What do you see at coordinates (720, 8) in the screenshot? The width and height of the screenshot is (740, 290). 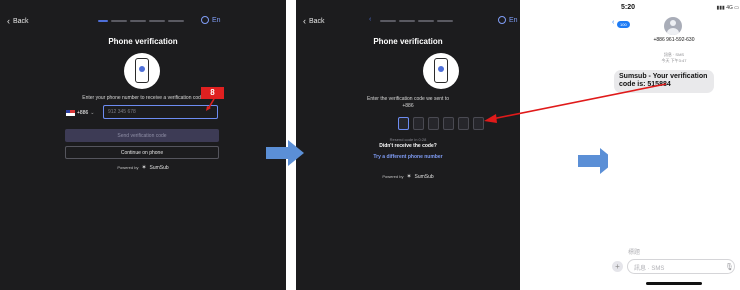 I see `signal-icon: ▮▮▮` at bounding box center [720, 8].